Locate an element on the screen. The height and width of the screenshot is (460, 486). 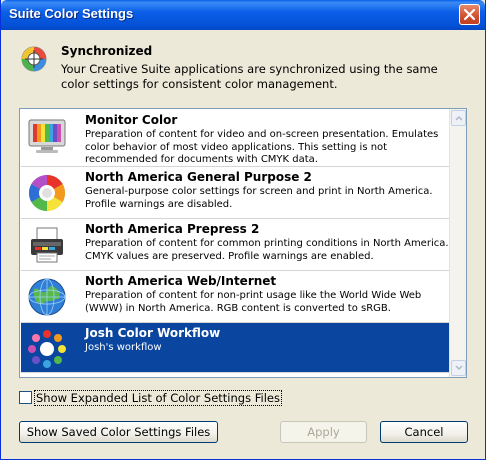
show-saved-files-button: Show Saved Color Settings Files is located at coordinates (118, 432).